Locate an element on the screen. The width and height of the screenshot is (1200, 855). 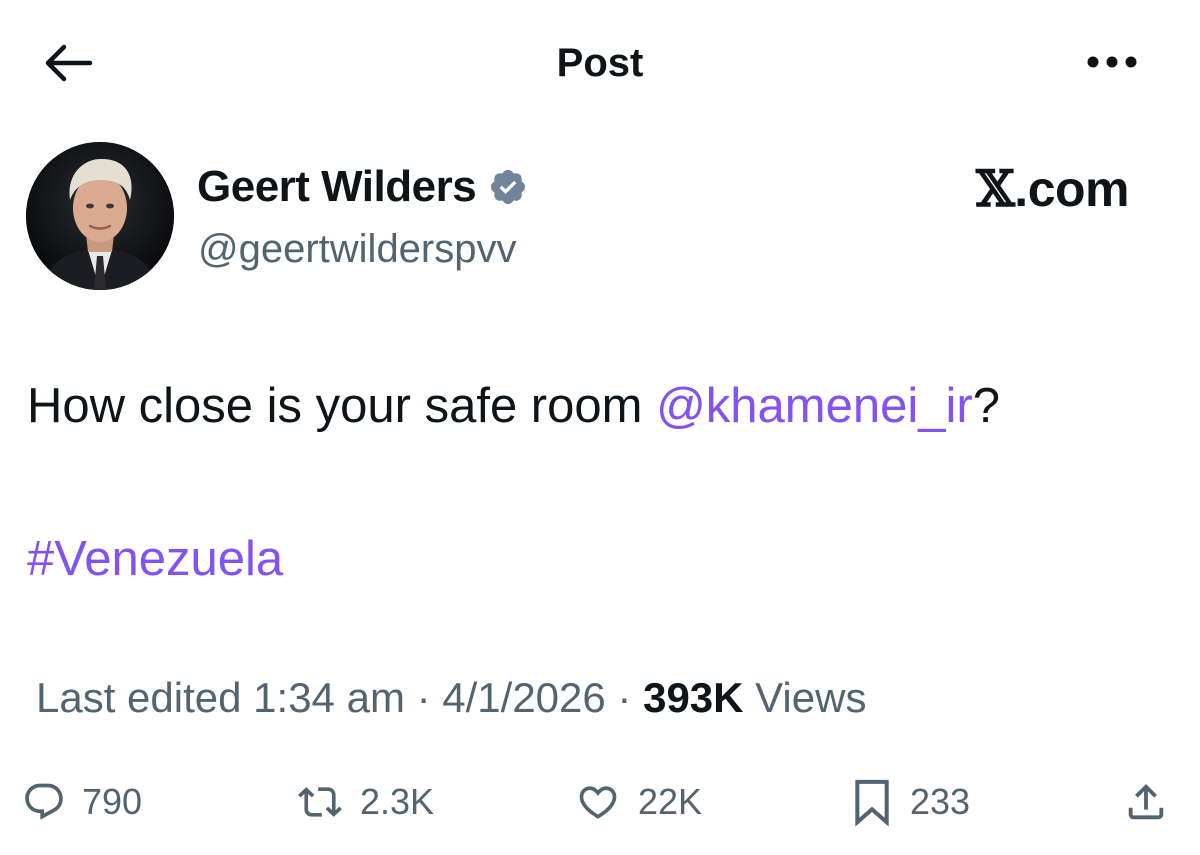
author-handle: @geertwilderspvv is located at coordinates (357, 249).